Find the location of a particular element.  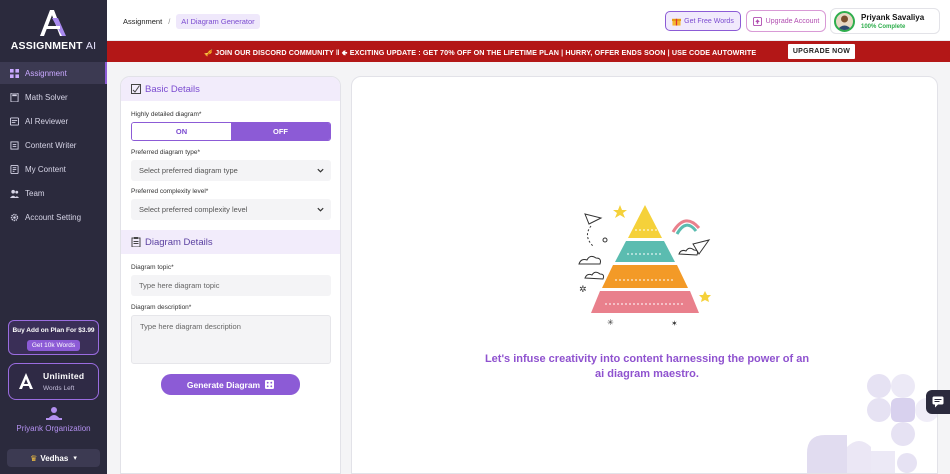

generate-diagram-label: Generate Diagram is located at coordinates (223, 384).